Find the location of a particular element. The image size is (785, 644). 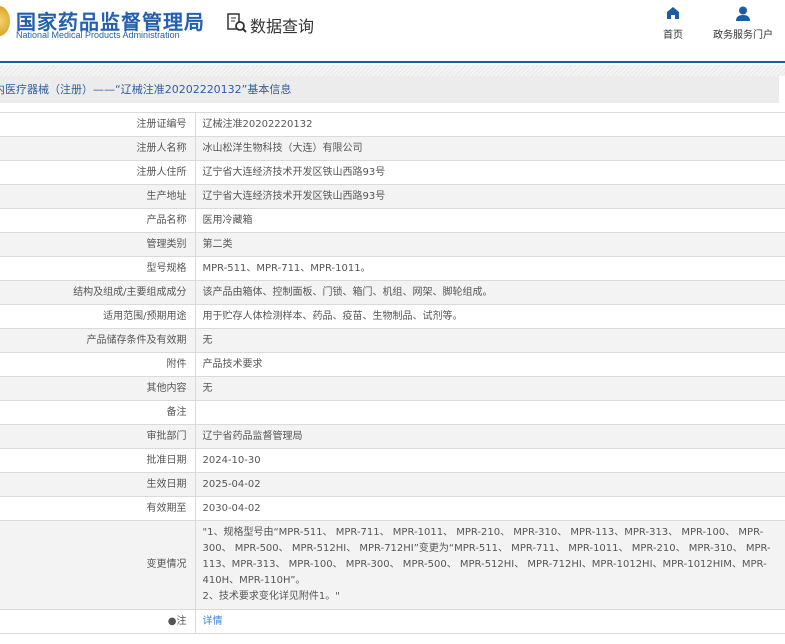

field-label: 产品储存条件及有效期 is located at coordinates (98, 340).